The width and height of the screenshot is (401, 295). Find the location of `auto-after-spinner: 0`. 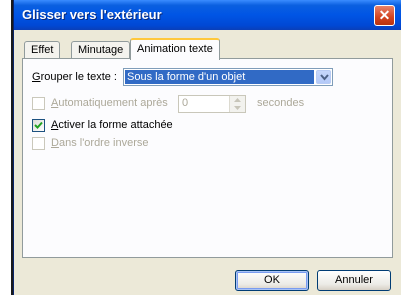

auto-after-spinner: 0 is located at coordinates (212, 104).